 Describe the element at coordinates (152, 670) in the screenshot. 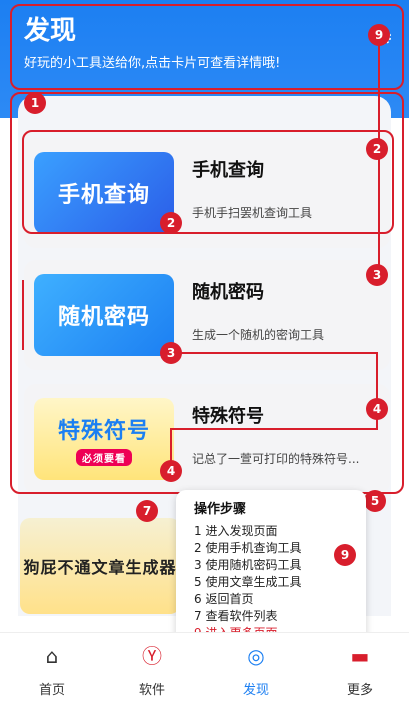

I see `tab-software: Ⓨ 软件` at that location.